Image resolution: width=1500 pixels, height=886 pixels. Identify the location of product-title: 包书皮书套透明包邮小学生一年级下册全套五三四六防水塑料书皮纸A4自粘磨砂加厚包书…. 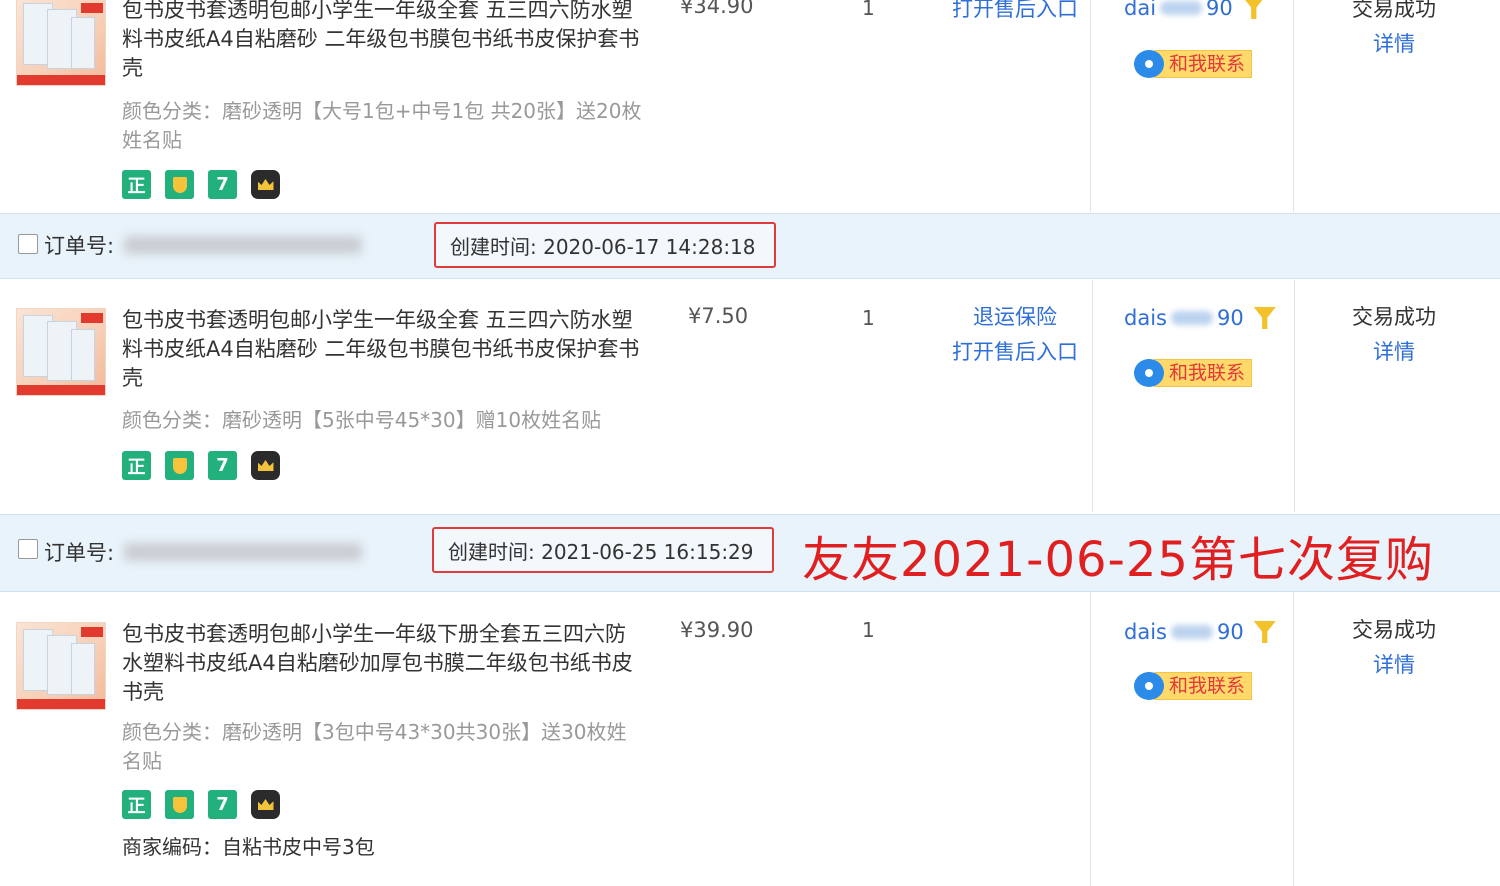
(382, 663).